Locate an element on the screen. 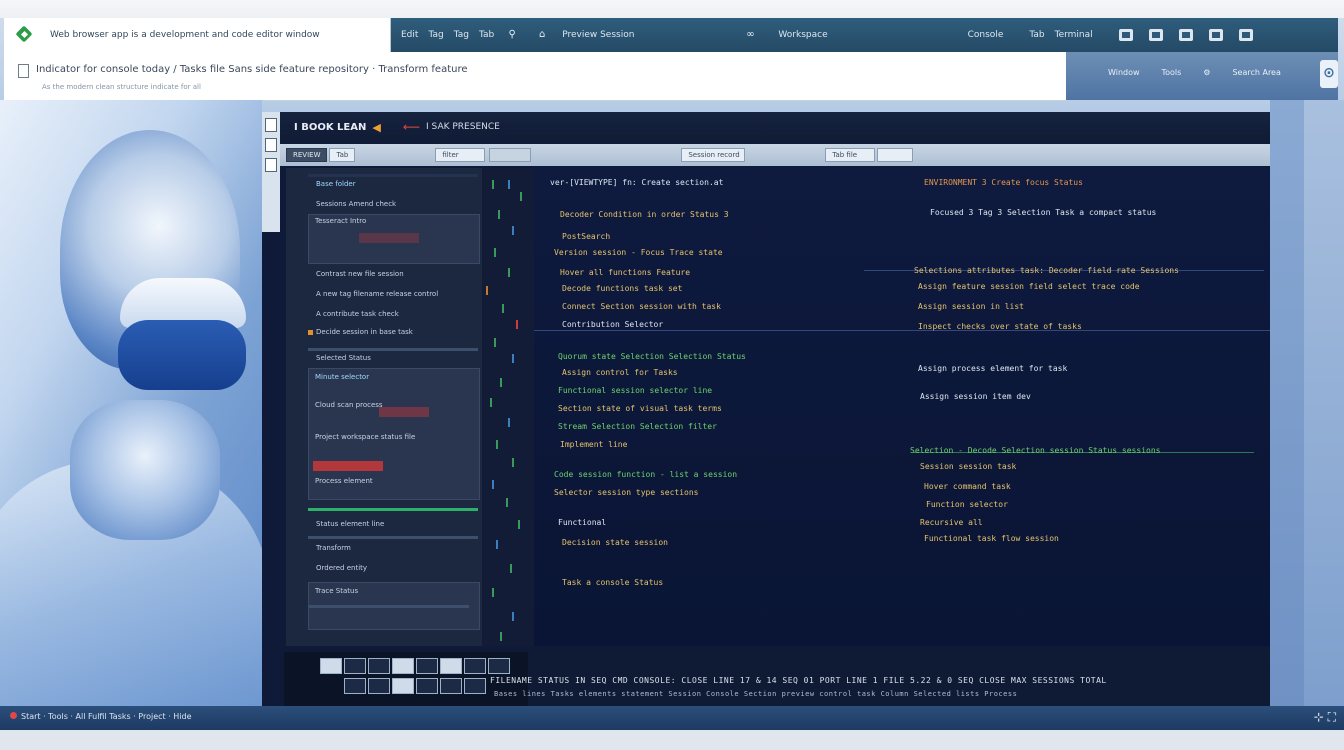 This screenshot has height=750, width=1344. panel-item: Contrast new file session is located at coordinates (360, 274).